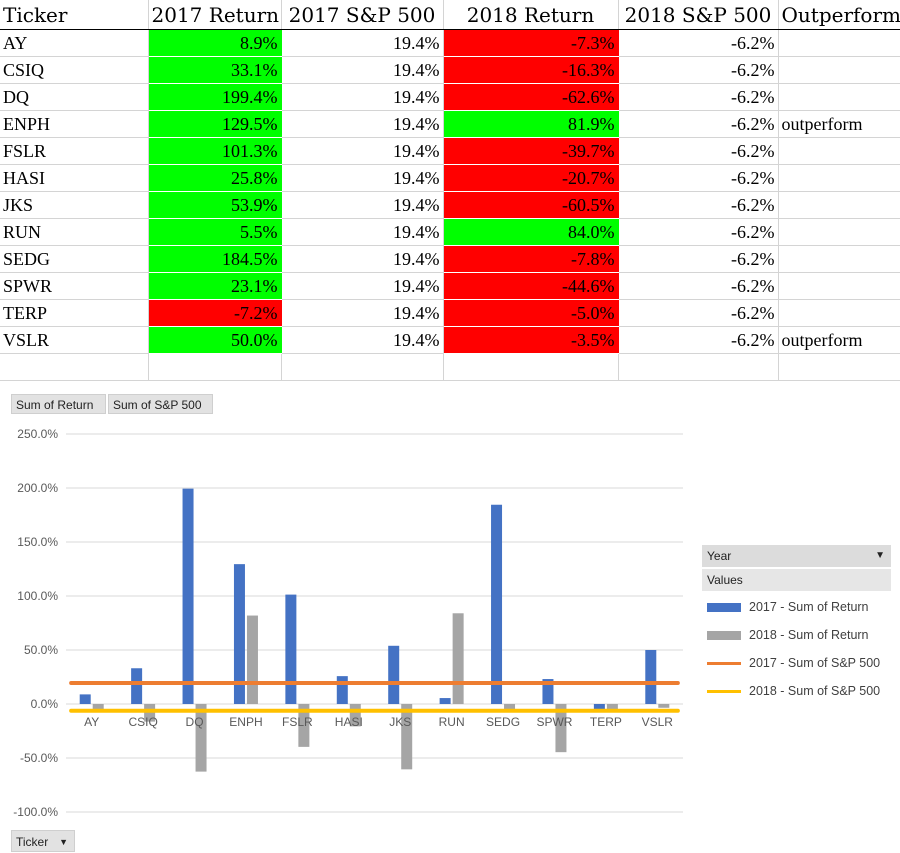 This screenshot has width=900, height=853. Describe the element at coordinates (215, 97) in the screenshot. I see `cell-2017-return: 199.4%` at that location.